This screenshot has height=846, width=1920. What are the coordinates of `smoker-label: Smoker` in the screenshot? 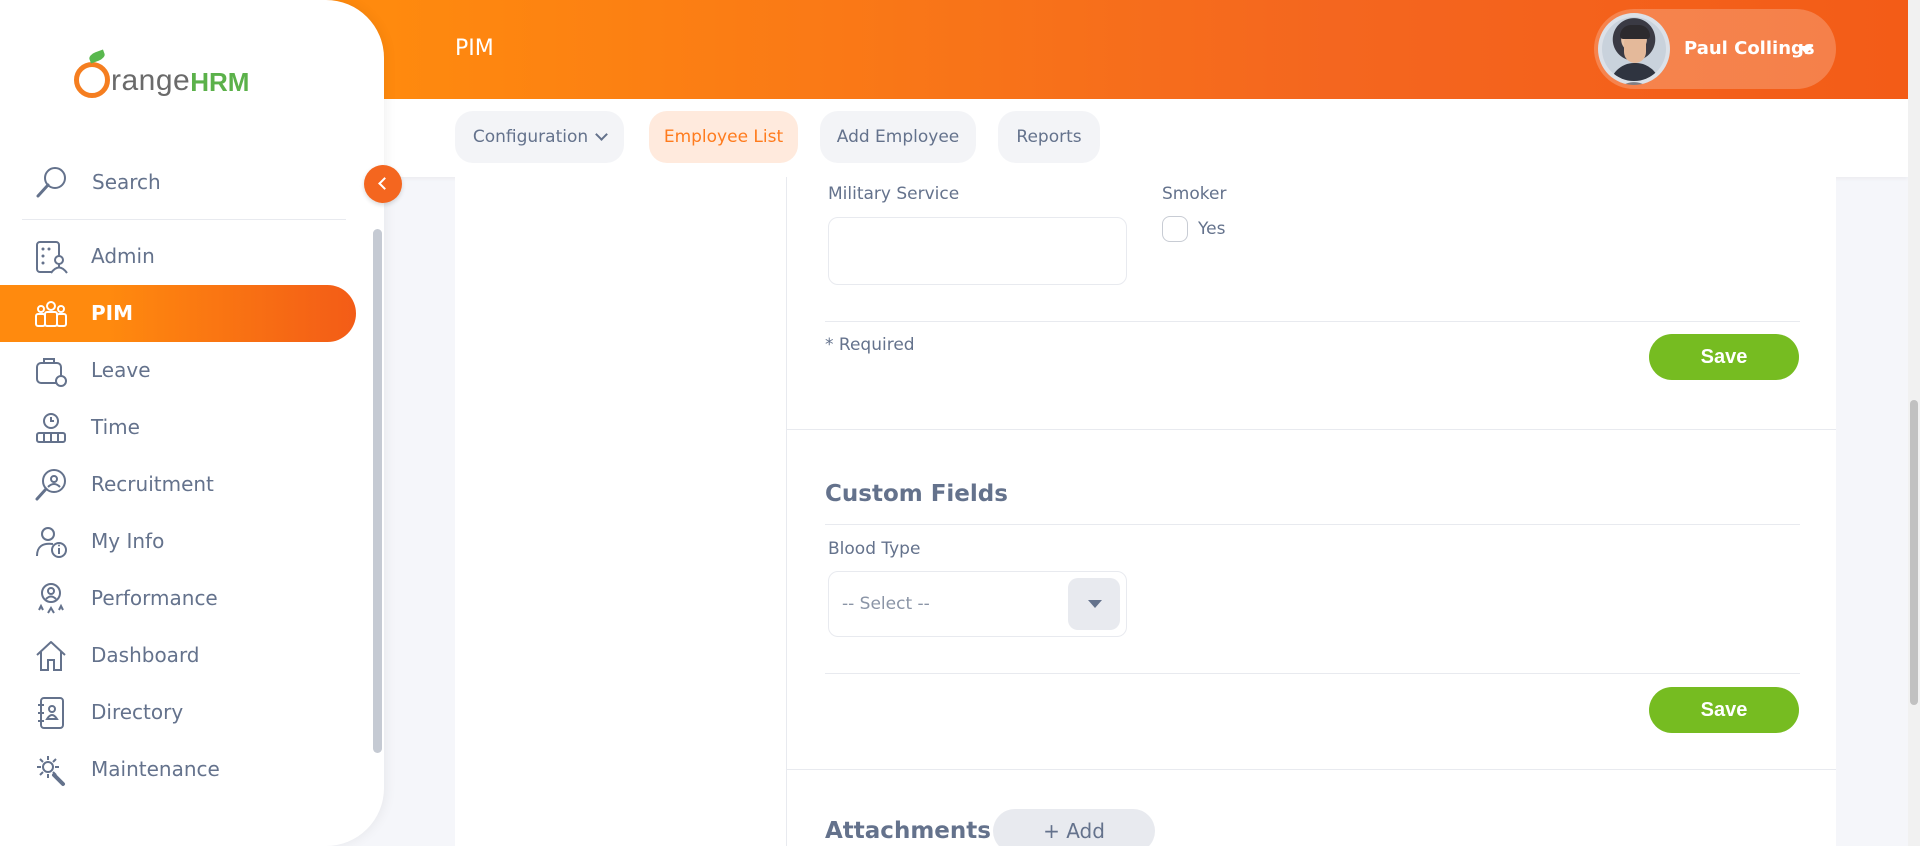 It's located at (1194, 194).